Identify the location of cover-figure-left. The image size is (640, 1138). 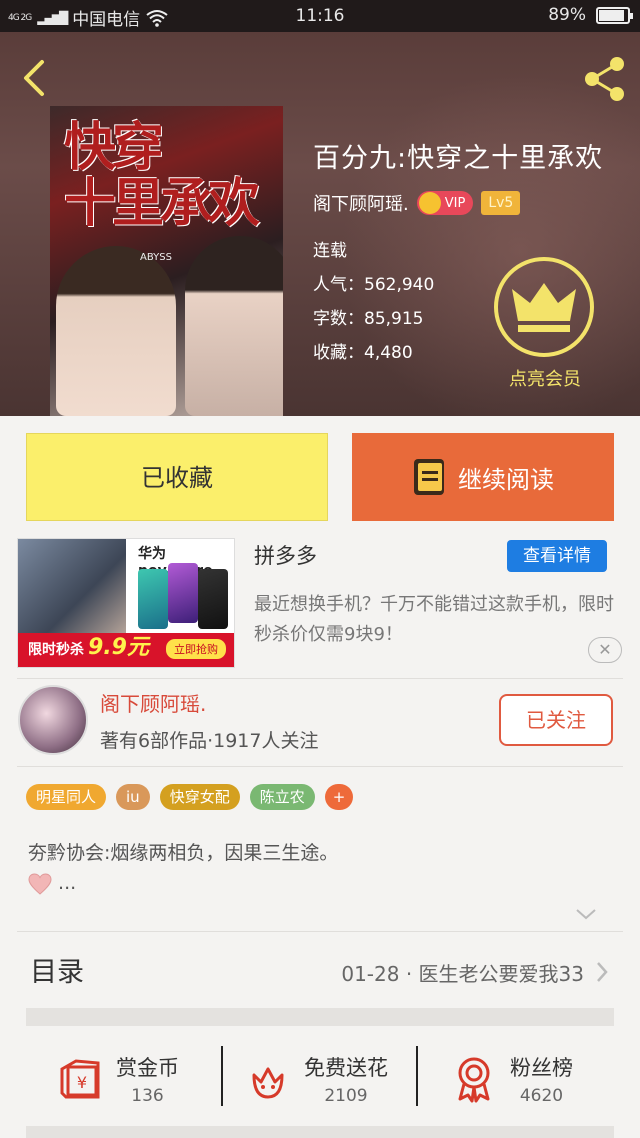
(116, 331).